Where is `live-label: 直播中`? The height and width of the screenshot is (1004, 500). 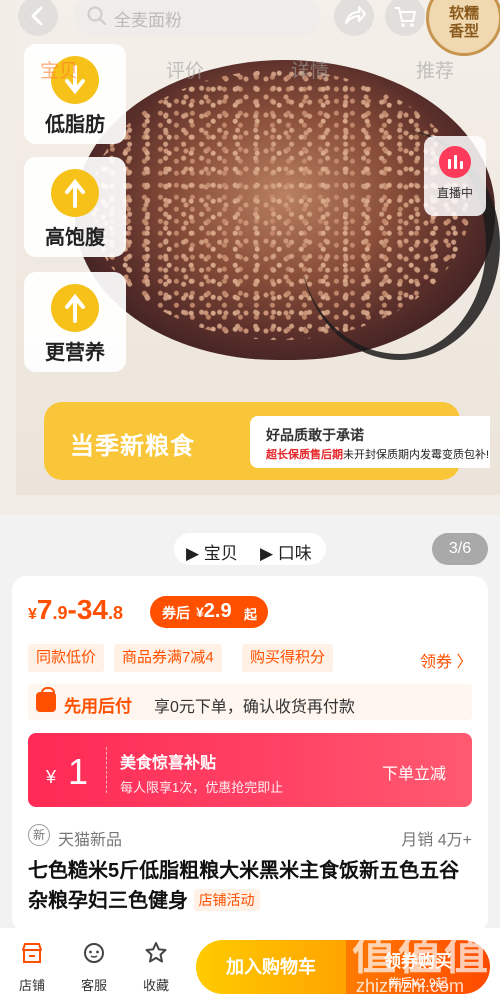 live-label: 直播中 is located at coordinates (454, 193).